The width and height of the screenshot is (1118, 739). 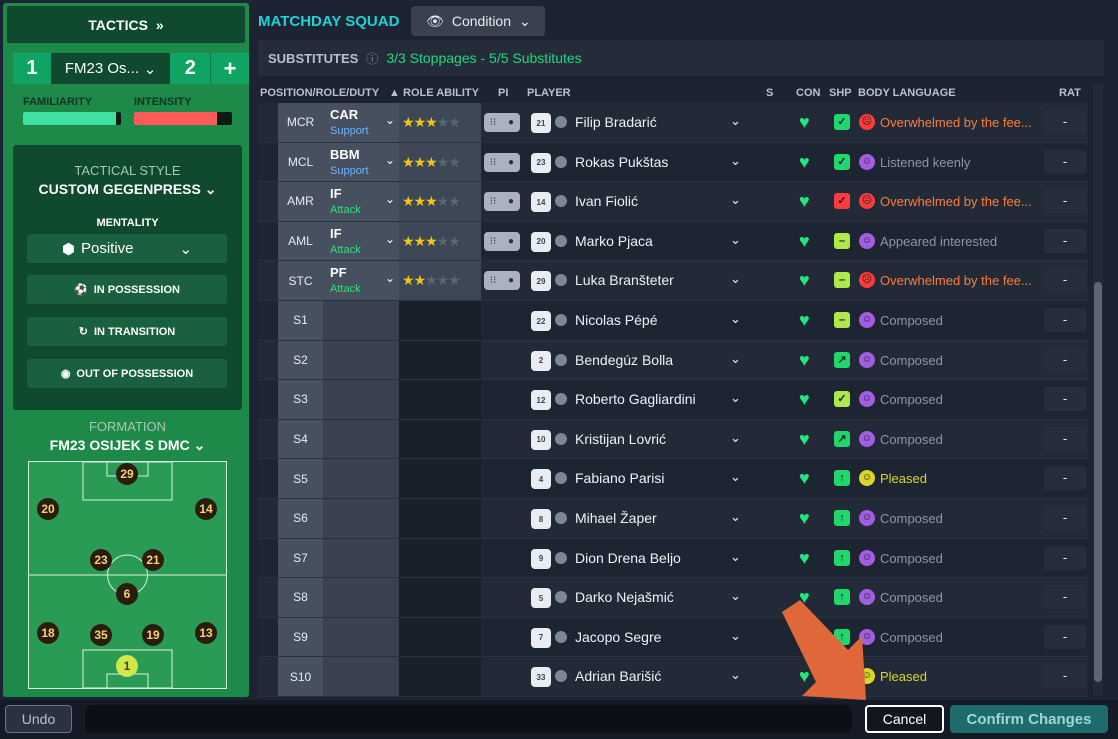 What do you see at coordinates (300, 637) in the screenshot?
I see `position-cell: S9` at bounding box center [300, 637].